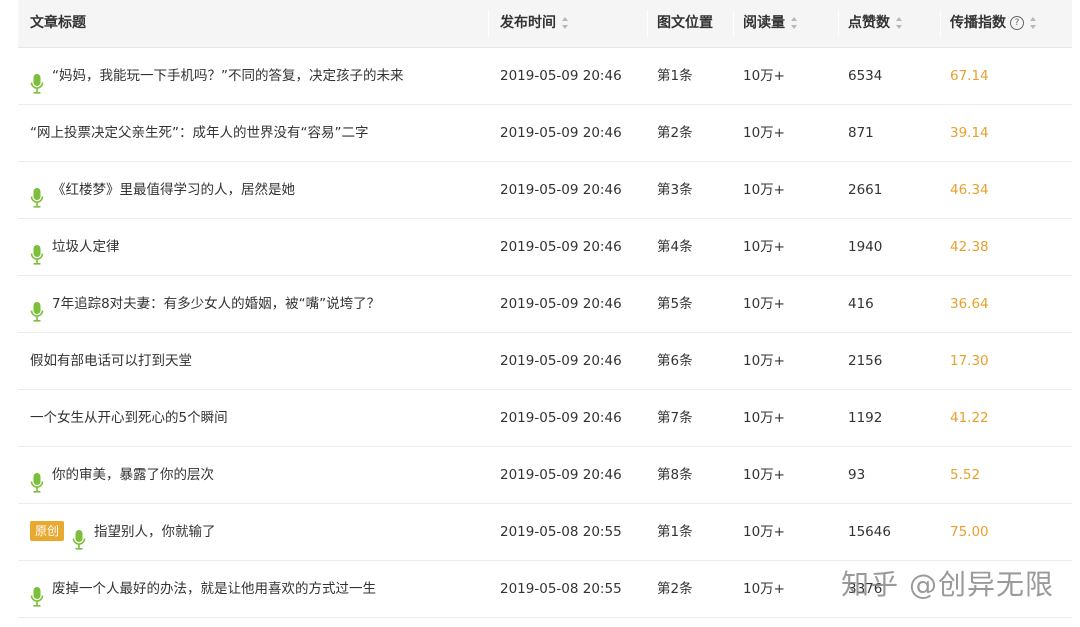  What do you see at coordinates (47, 530) in the screenshot?
I see `original-badge: 原创` at bounding box center [47, 530].